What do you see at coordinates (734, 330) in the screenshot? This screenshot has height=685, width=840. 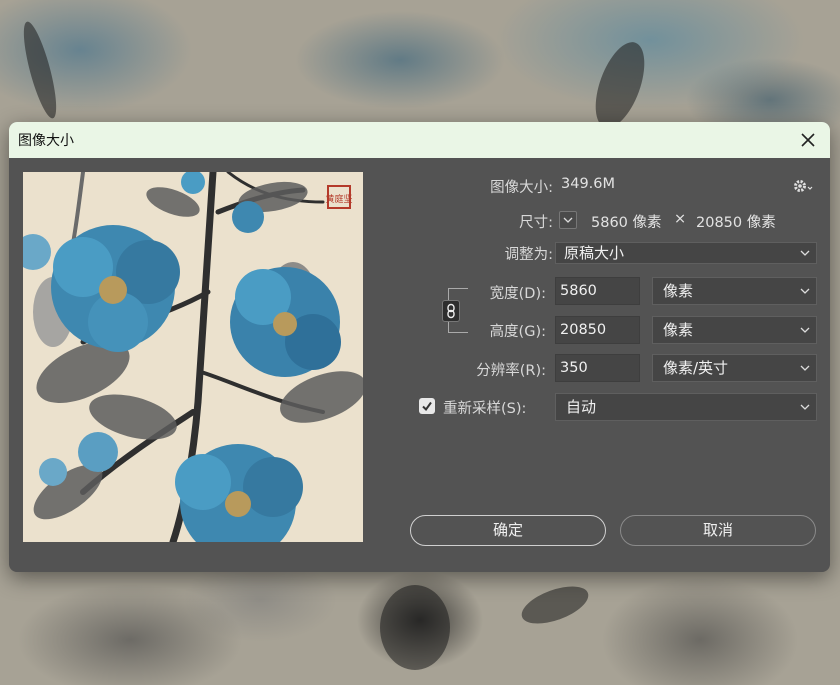 I see `height-unit-select: 像素` at bounding box center [734, 330].